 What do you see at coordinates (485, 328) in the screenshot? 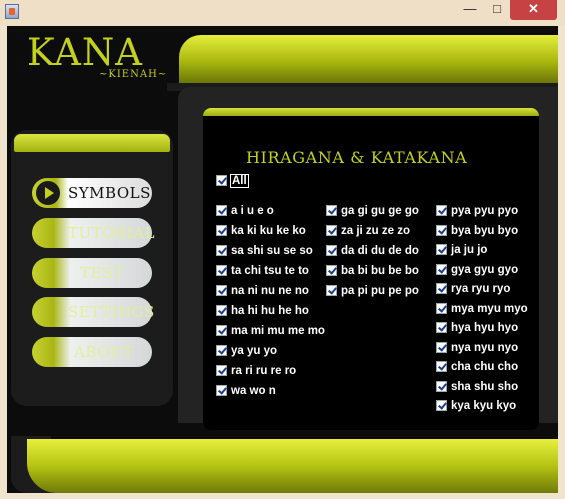
I see `checkbox-label: hya hyu hyo` at bounding box center [485, 328].